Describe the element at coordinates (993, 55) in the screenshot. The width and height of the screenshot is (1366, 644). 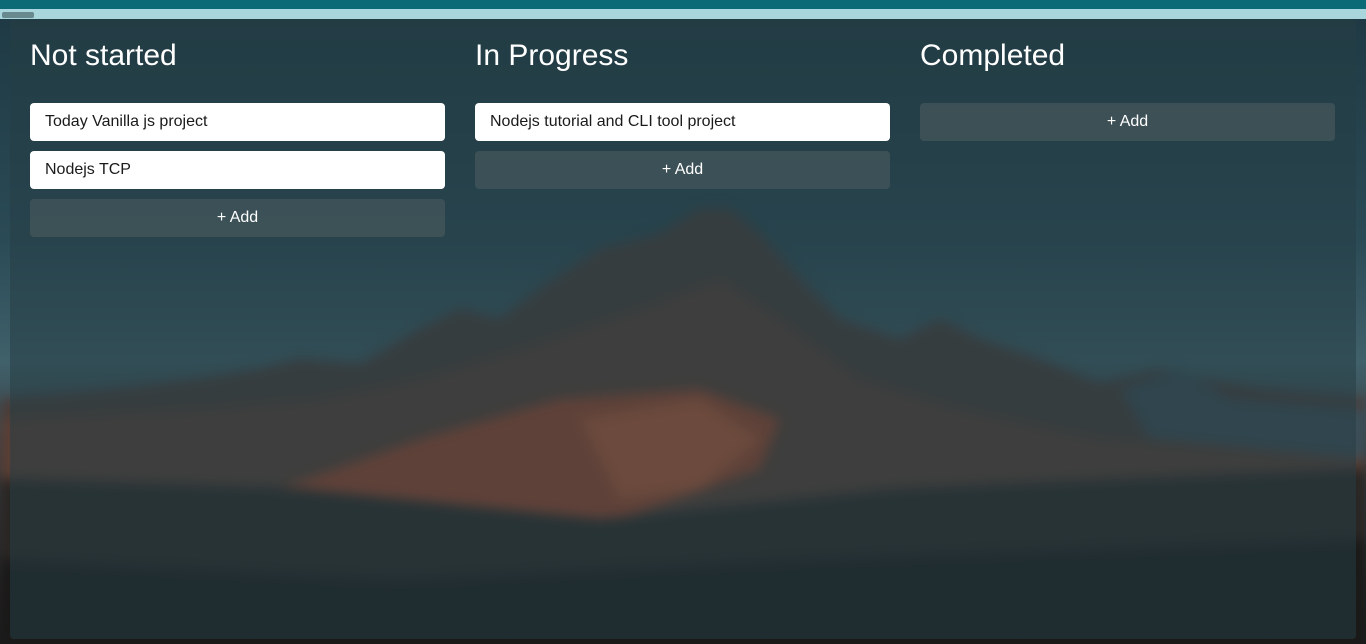
I see `column-title: Completed` at that location.